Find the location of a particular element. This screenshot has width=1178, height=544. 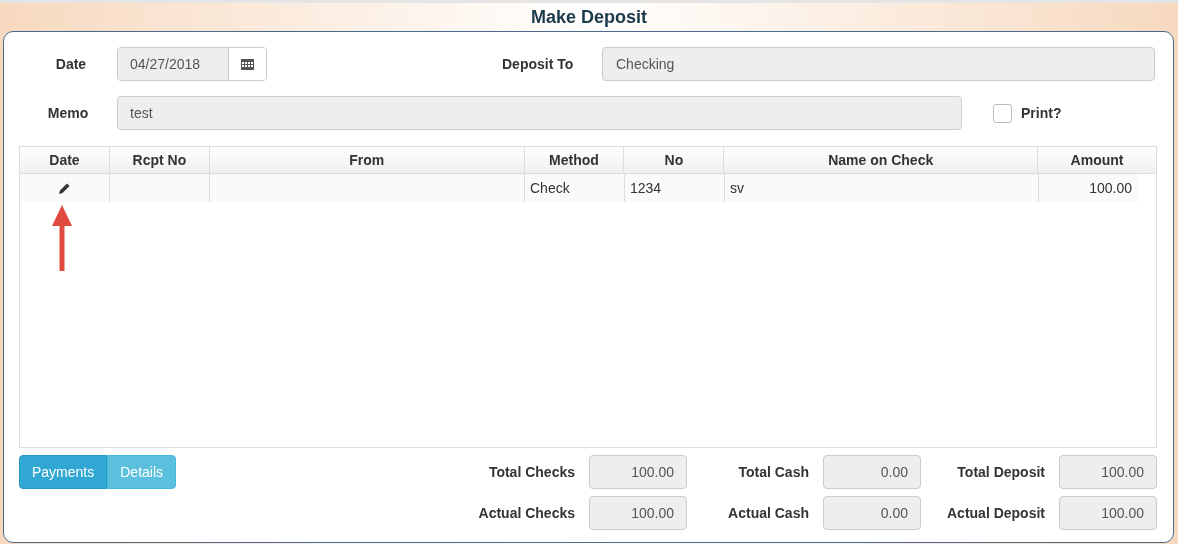

table-cell-text: 100.00 is located at coordinates (1110, 188).